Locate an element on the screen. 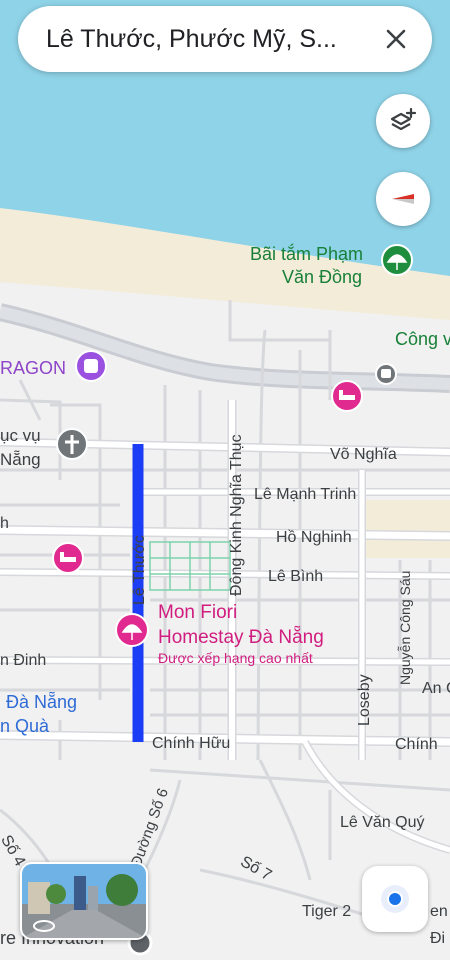 The width and height of the screenshot is (450, 960). sand-patch is located at coordinates (407, 529).